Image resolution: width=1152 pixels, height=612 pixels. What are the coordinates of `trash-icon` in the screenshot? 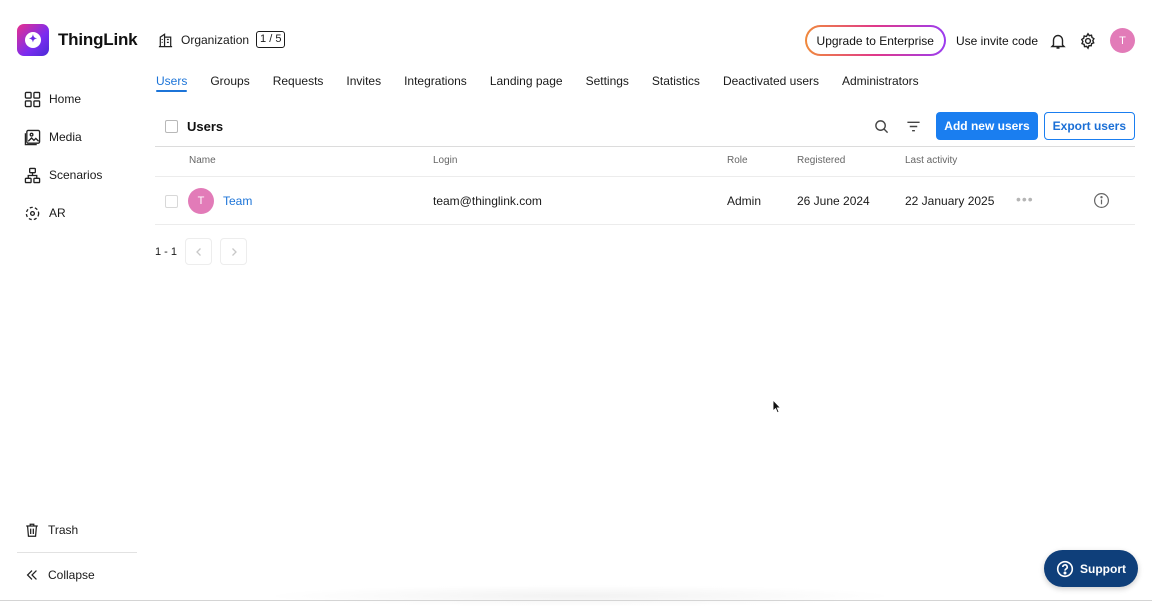 It's located at (32, 530).